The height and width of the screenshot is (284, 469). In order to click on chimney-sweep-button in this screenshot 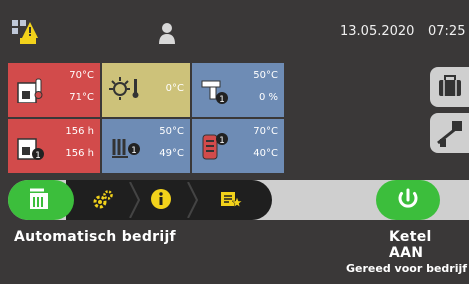, I will do `click(449, 133)`.